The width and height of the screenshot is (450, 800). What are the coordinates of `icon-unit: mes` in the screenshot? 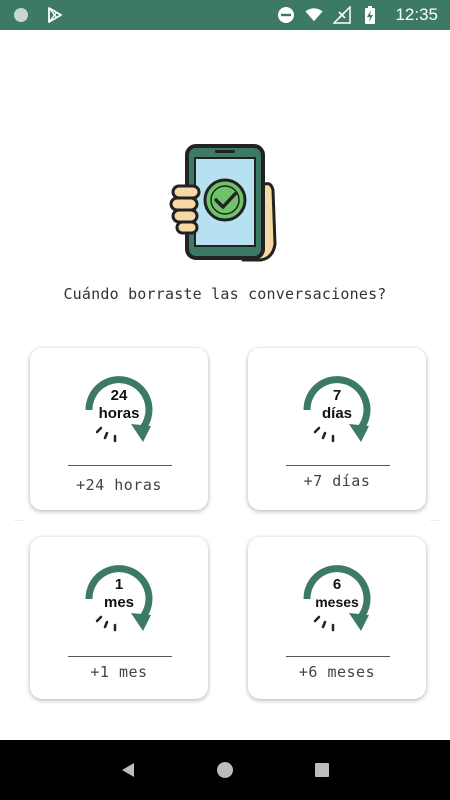 It's located at (119, 602).